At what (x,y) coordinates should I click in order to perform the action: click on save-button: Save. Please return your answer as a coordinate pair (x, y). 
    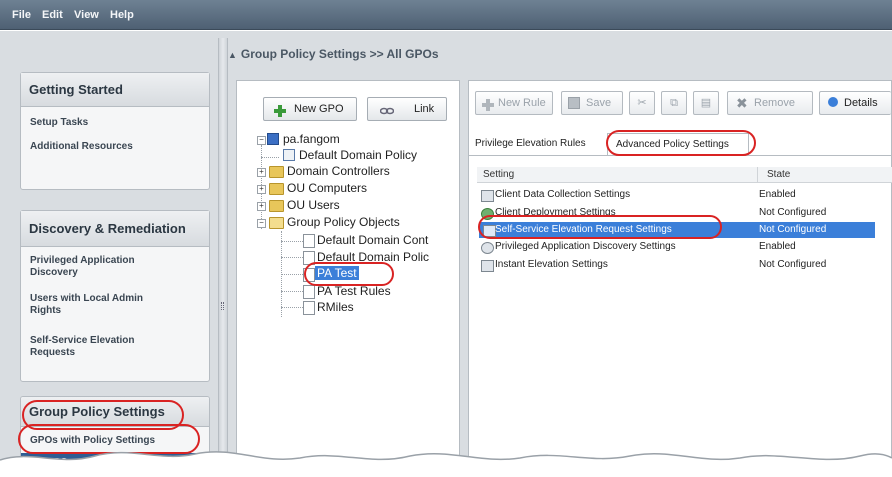
    Looking at the image, I should click on (592, 103).